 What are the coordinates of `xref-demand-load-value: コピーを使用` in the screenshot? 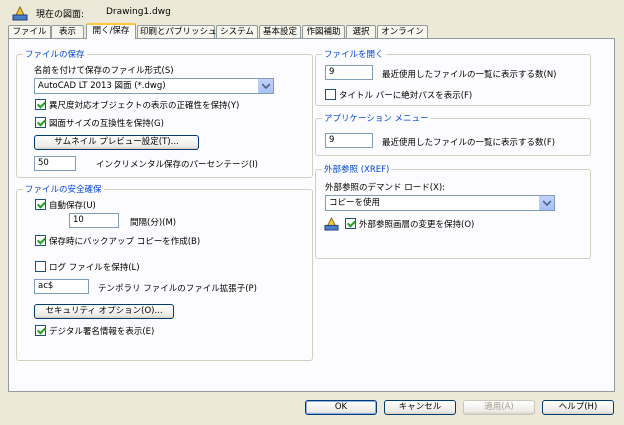 It's located at (355, 203).